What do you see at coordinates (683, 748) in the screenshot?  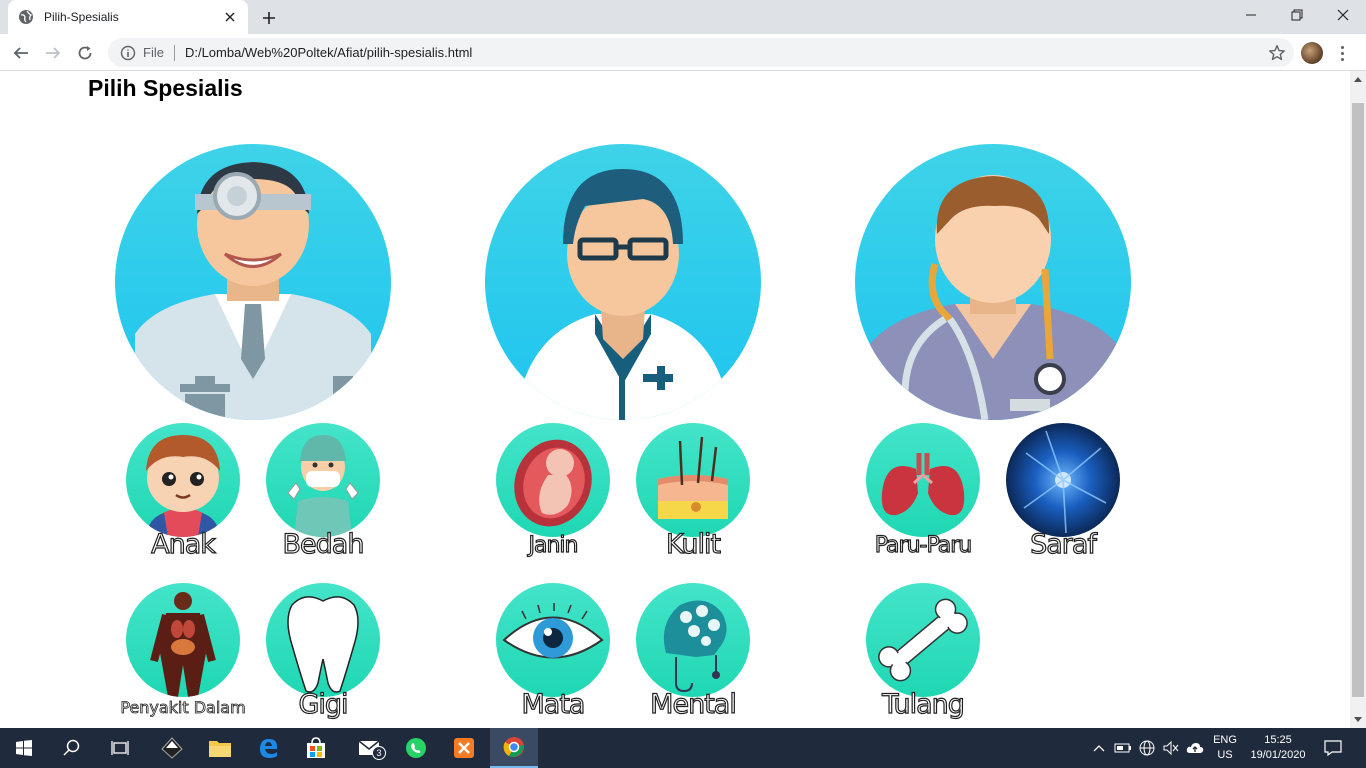 I see `windows-taskbar: 3 ENG US 15:25 19/01/2020` at bounding box center [683, 748].